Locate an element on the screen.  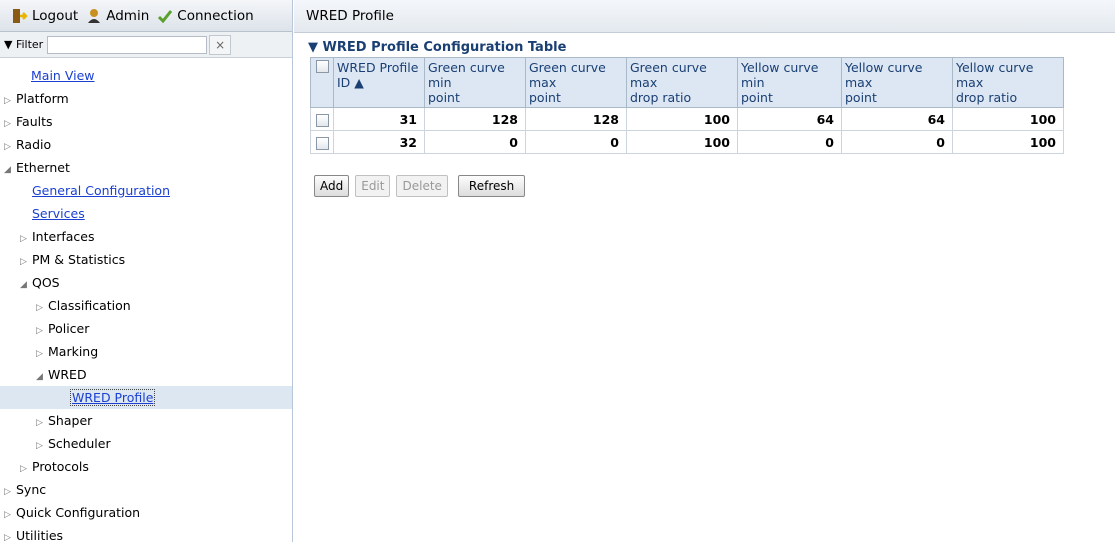
admin-button: Admin is located at coordinates (117, 16).